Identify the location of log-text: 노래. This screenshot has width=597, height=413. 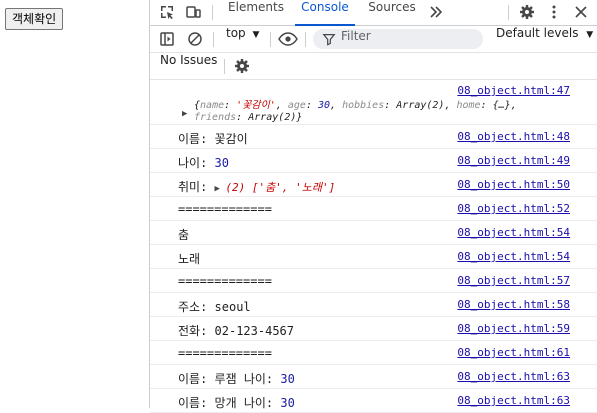
(189, 259).